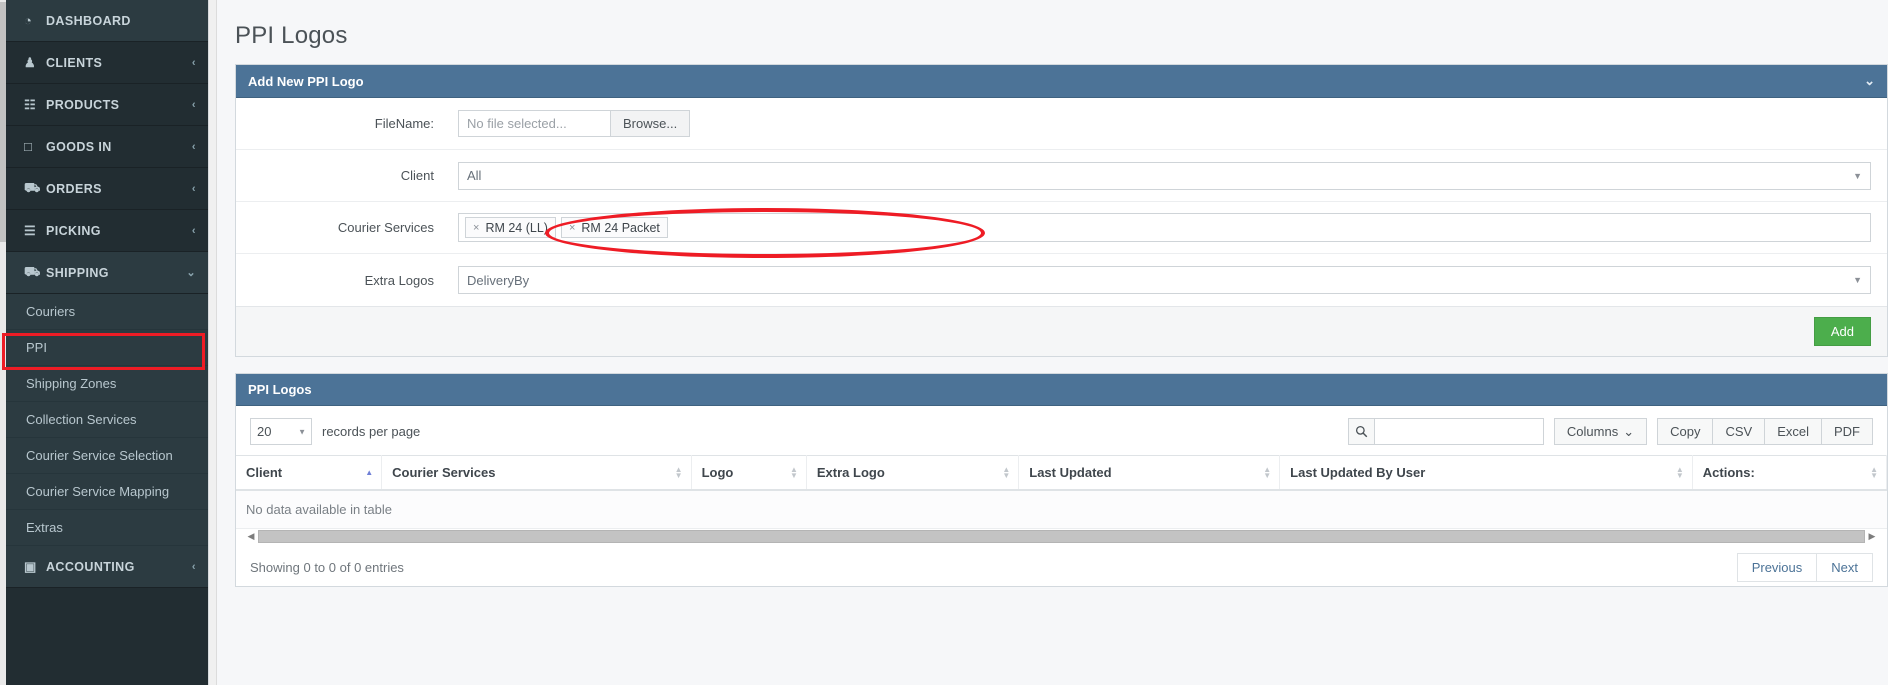 The height and width of the screenshot is (685, 1888). I want to click on records-per-page-value: 20, so click(264, 431).